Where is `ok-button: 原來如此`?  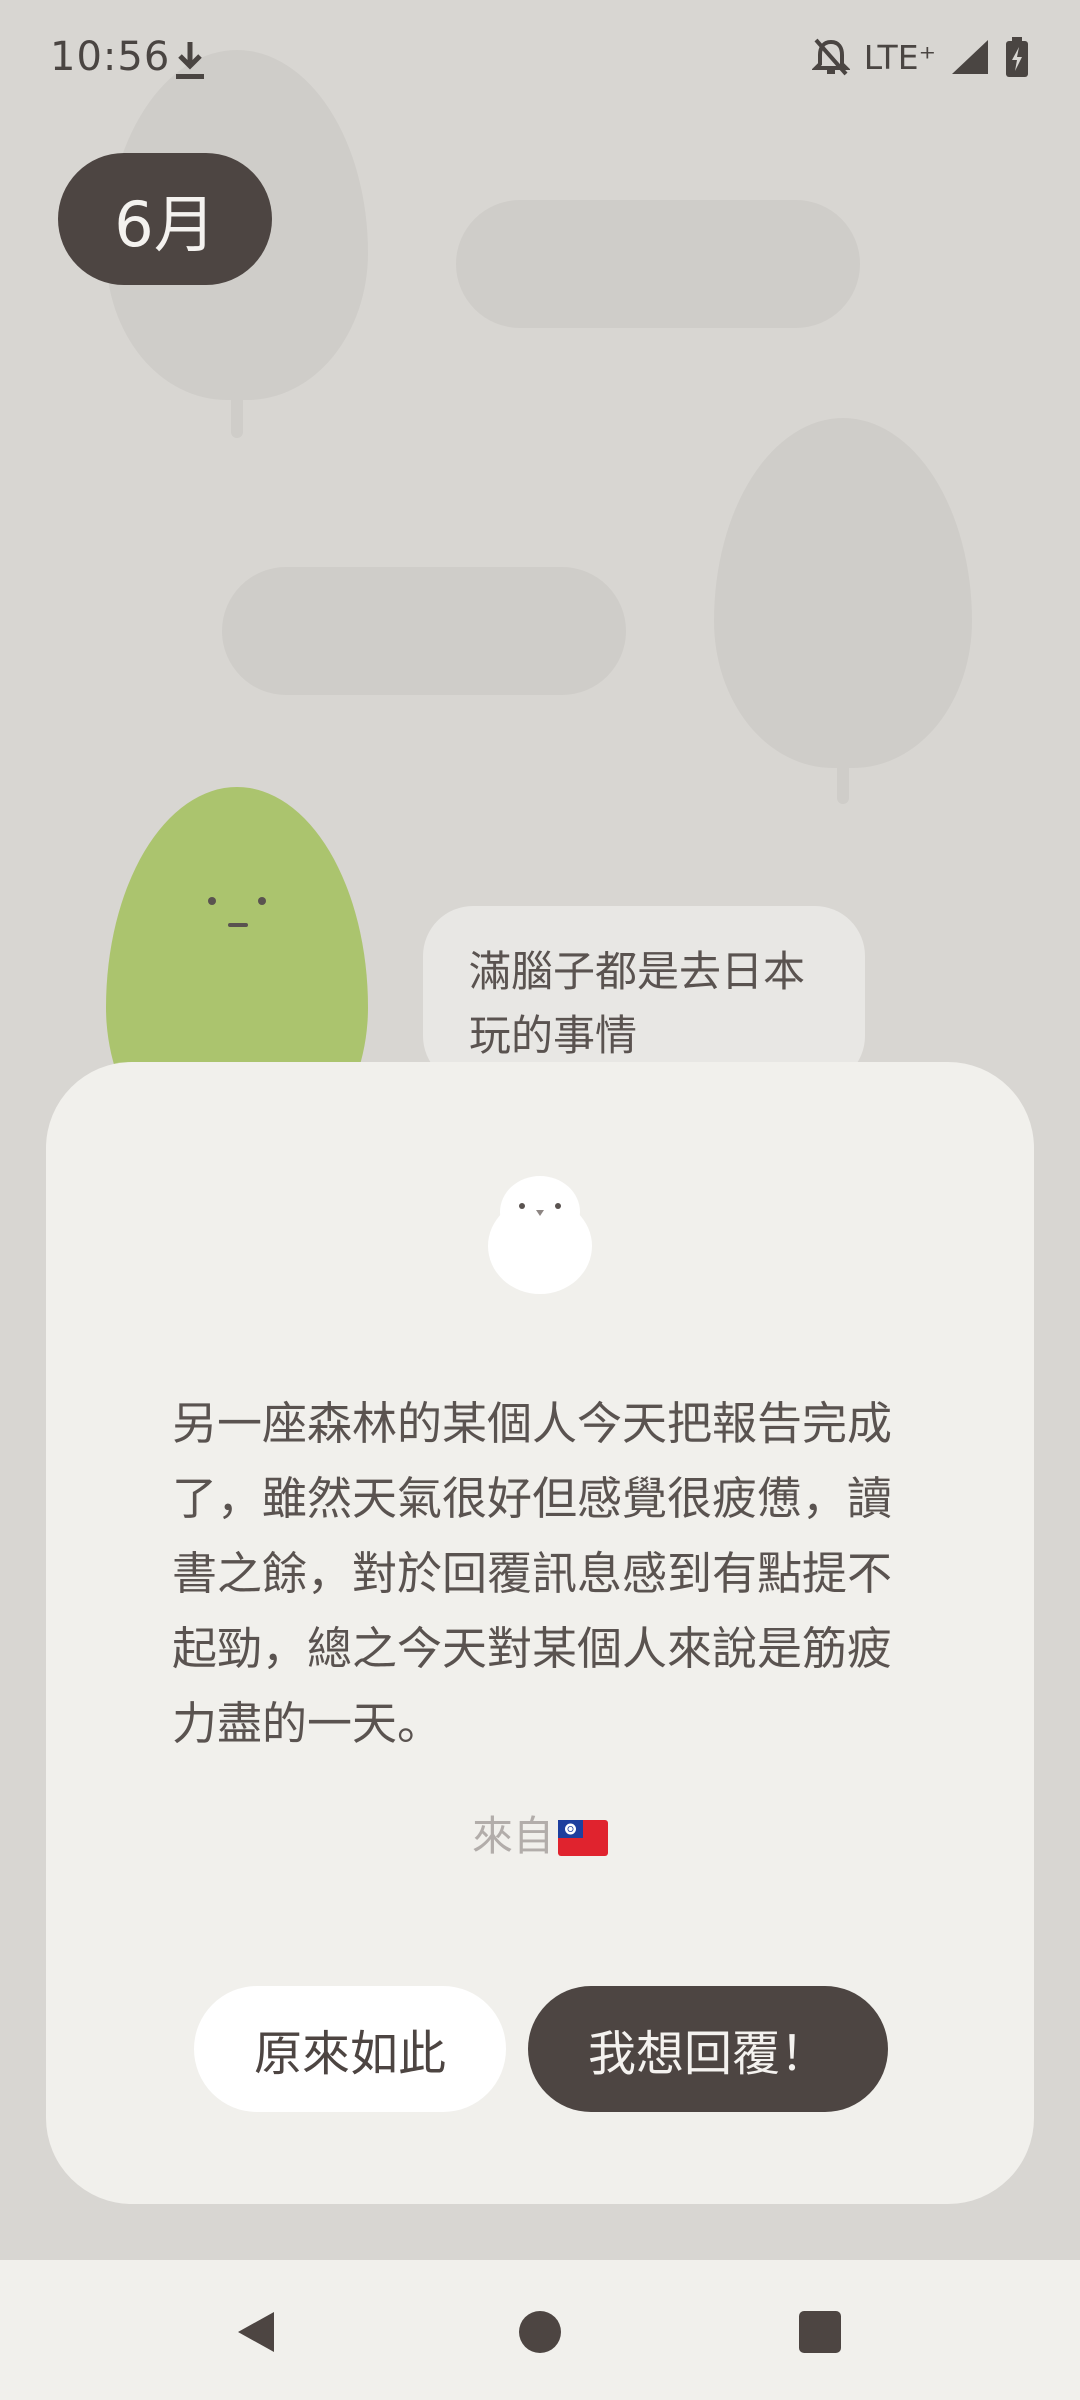
ok-button: 原來如此 is located at coordinates (350, 2049).